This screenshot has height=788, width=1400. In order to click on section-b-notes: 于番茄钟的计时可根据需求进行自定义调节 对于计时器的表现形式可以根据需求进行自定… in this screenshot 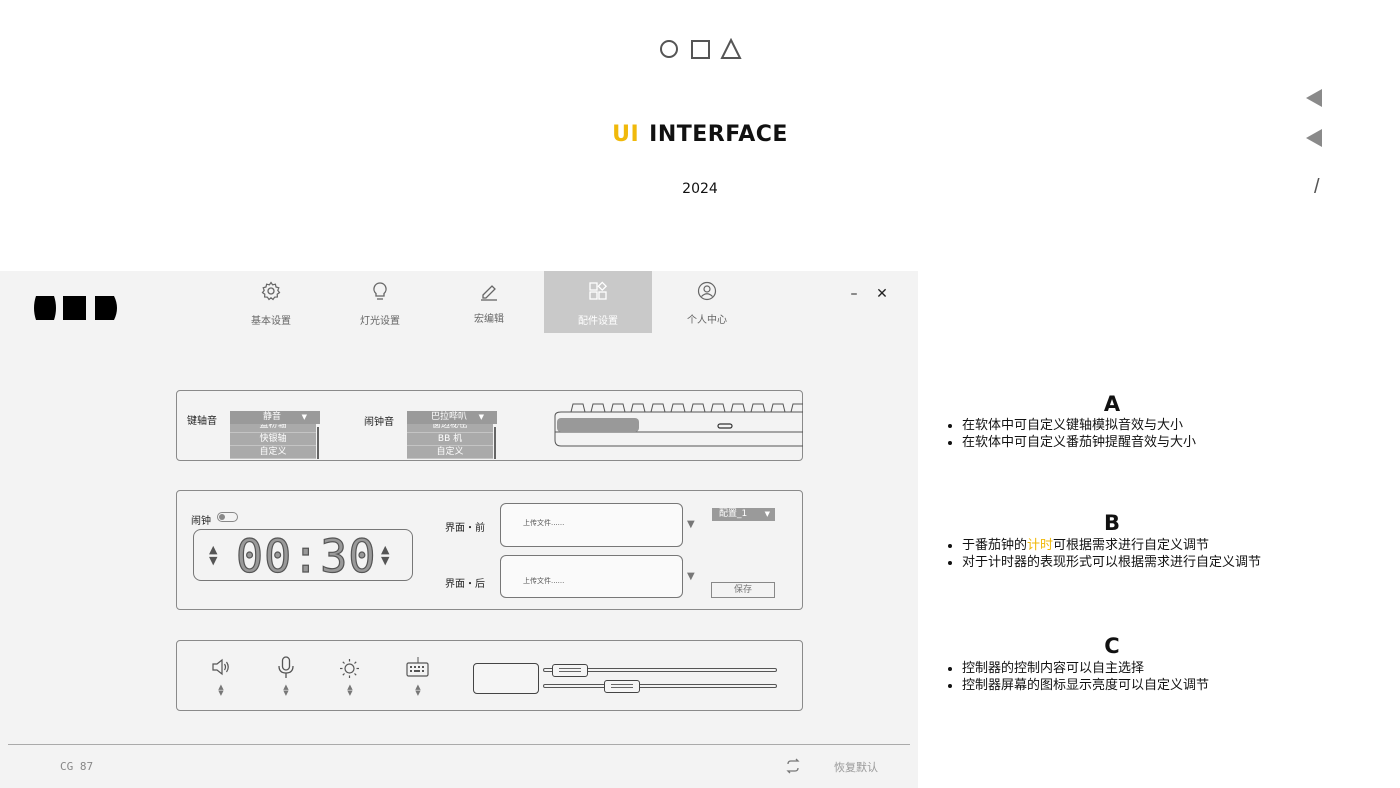, I will do `click(1118, 554)`.